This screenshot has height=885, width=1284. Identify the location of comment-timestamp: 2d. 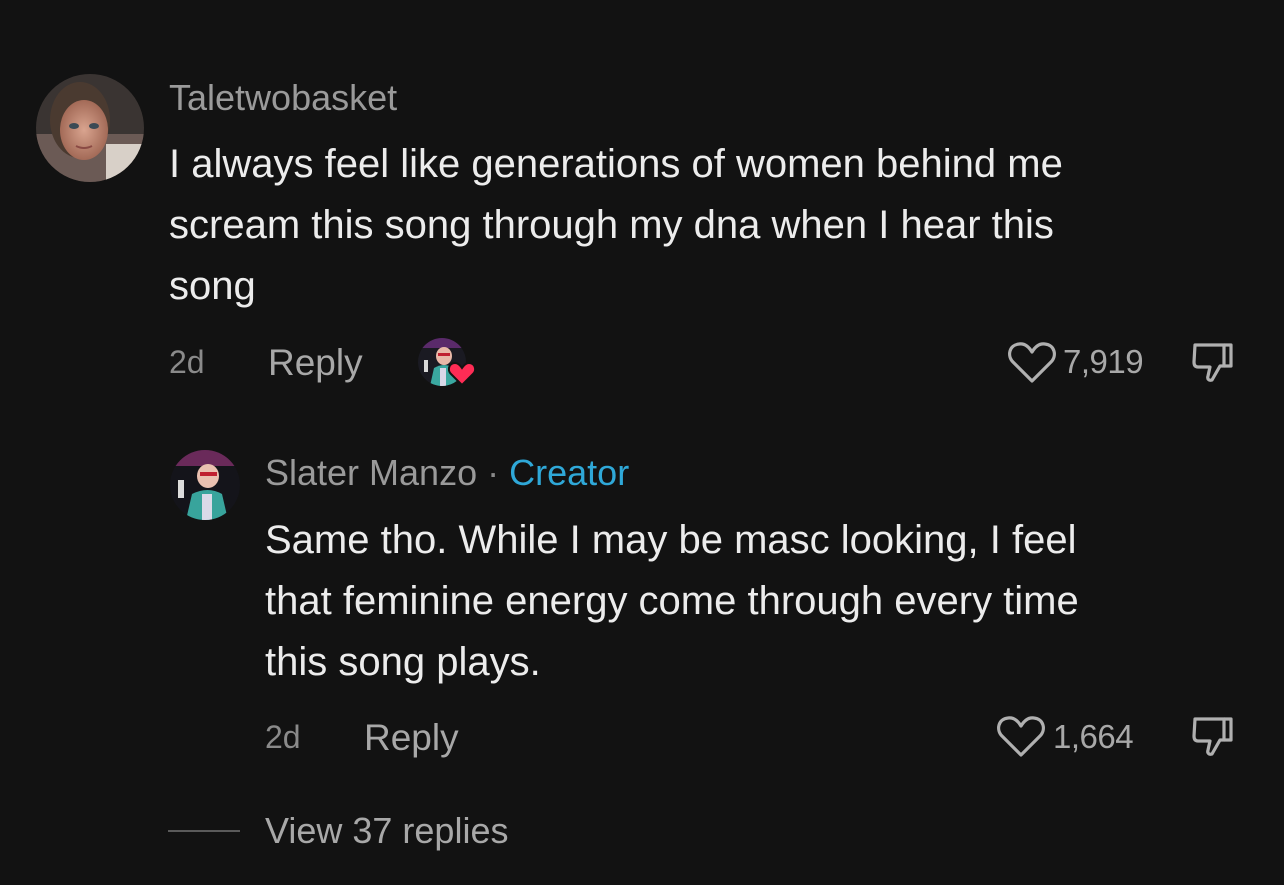
(187, 362).